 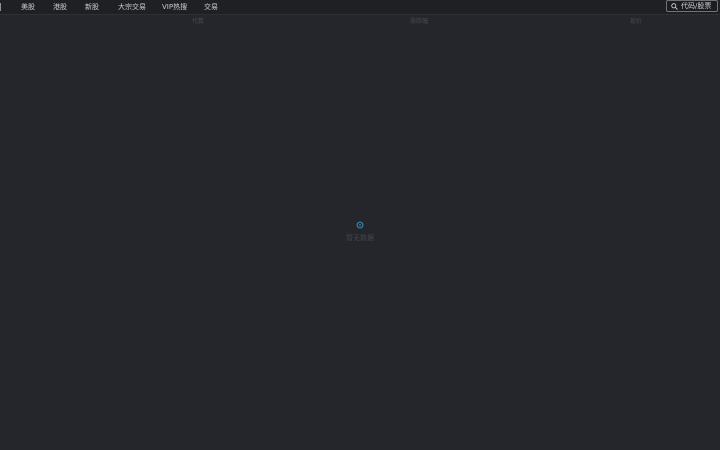 What do you see at coordinates (60, 7) in the screenshot?
I see `nav-item-hk-stocks: 港股` at bounding box center [60, 7].